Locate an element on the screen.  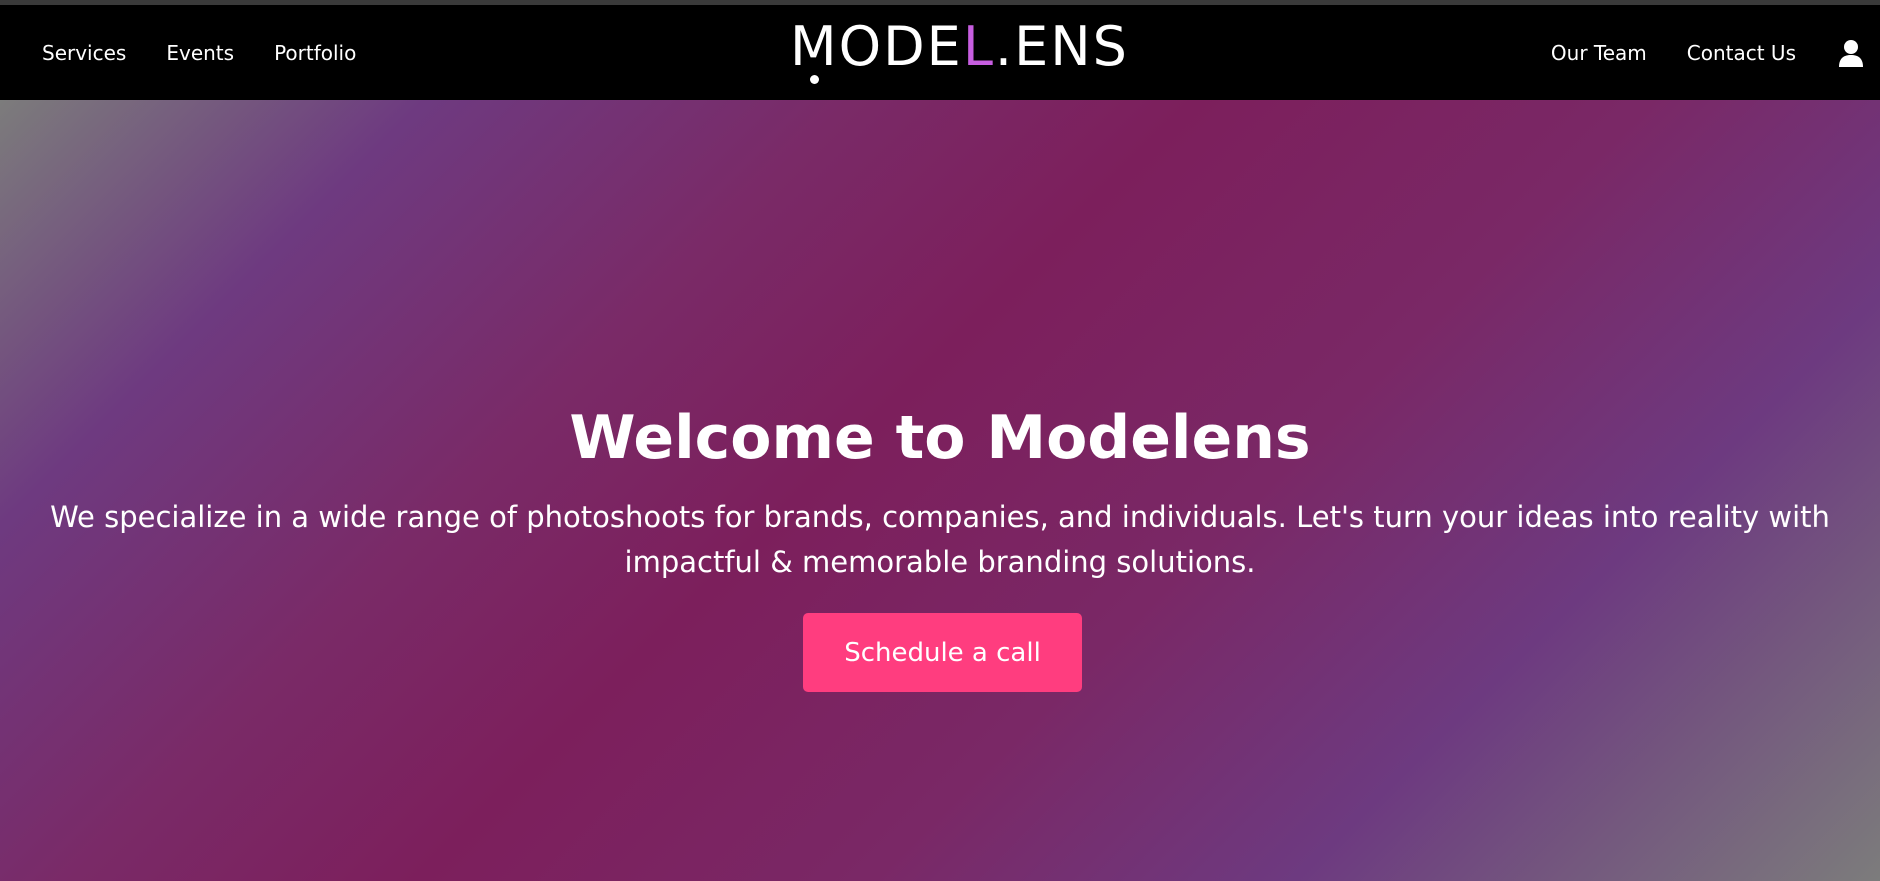
user-icon is located at coordinates (1851, 53).